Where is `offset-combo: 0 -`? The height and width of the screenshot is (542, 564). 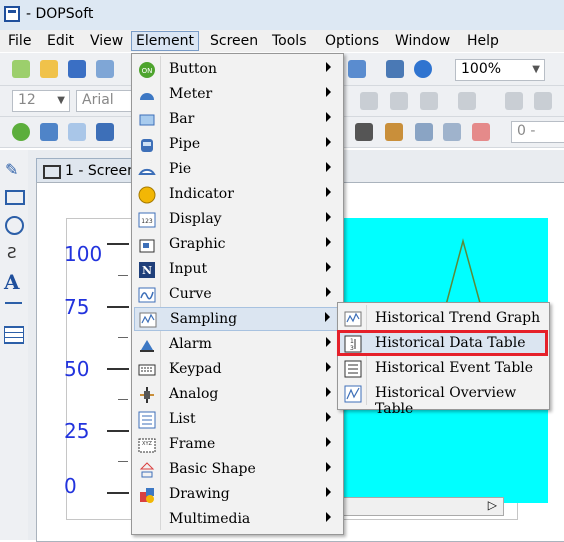
offset-combo: 0 - is located at coordinates (537, 132).